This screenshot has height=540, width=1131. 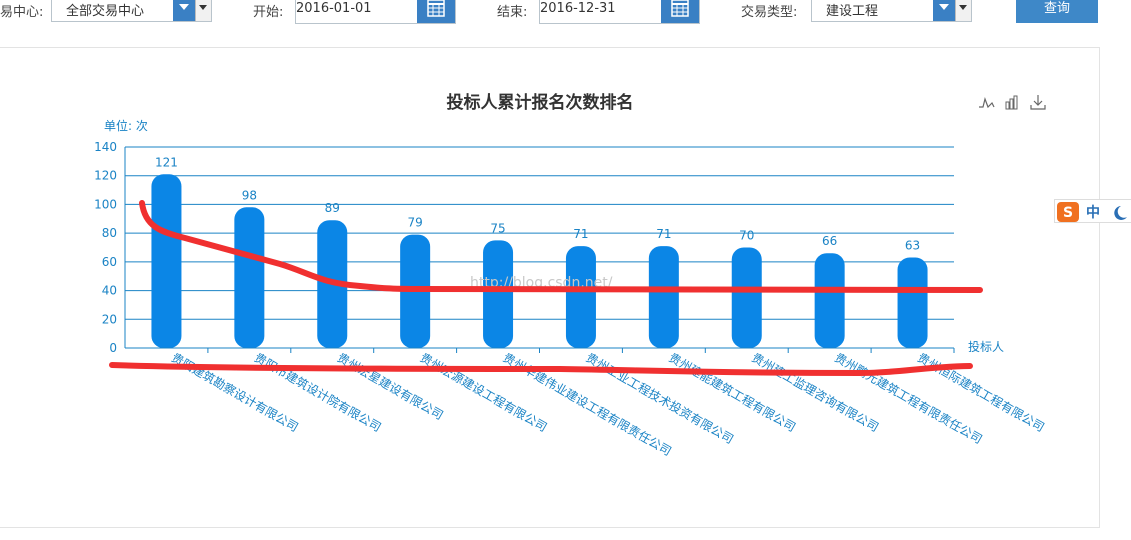 I want to click on y-axis: 0 20 40 60 80 100 120 140, so click(x=110, y=247).